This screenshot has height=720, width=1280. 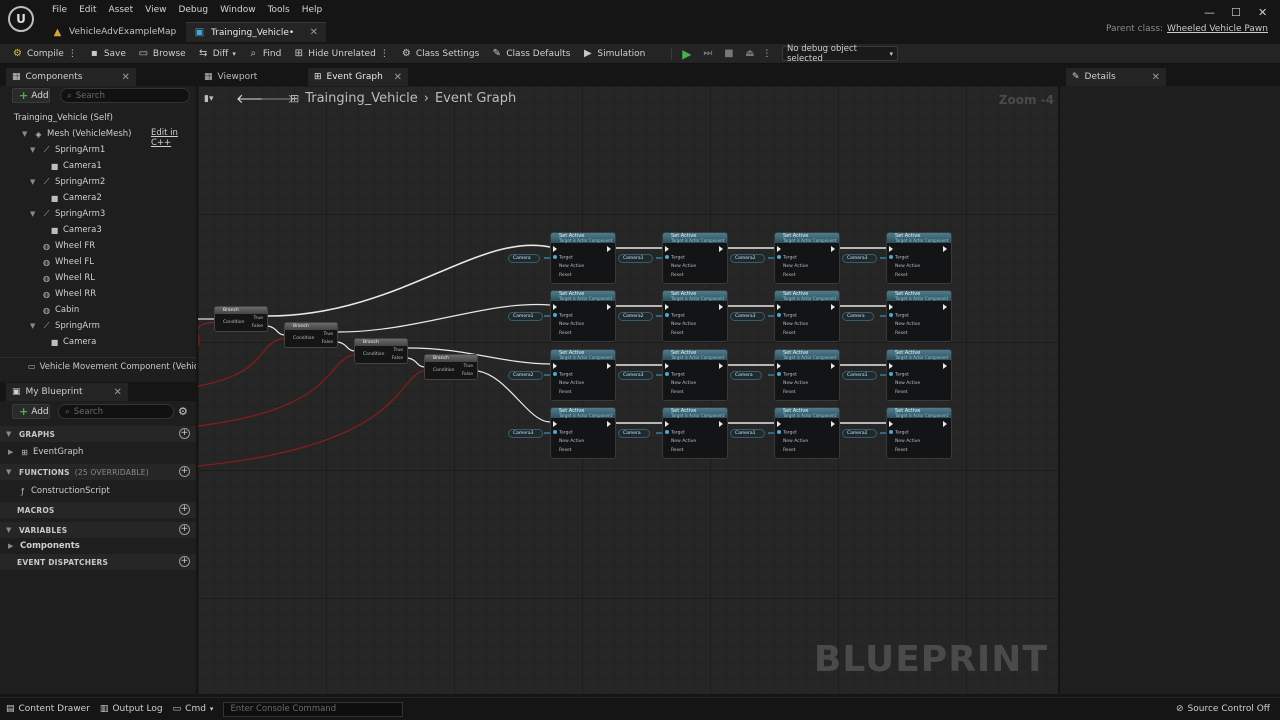 What do you see at coordinates (70, 198) in the screenshot?
I see `component-item: ■ Camera2` at bounding box center [70, 198].